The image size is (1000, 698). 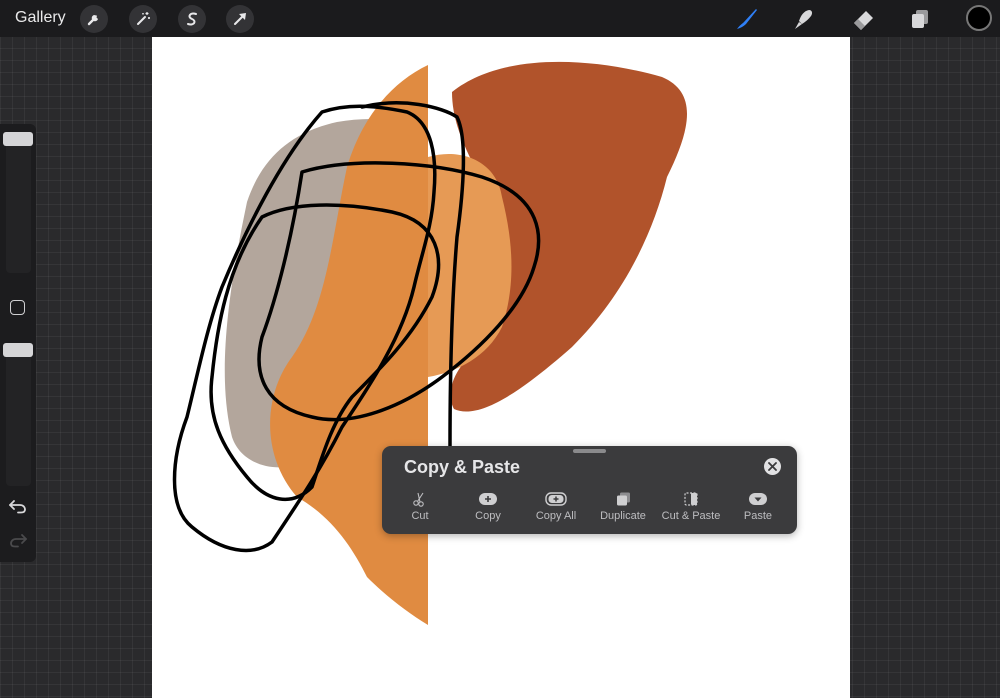 I want to click on paste-down-icon, so click(x=758, y=499).